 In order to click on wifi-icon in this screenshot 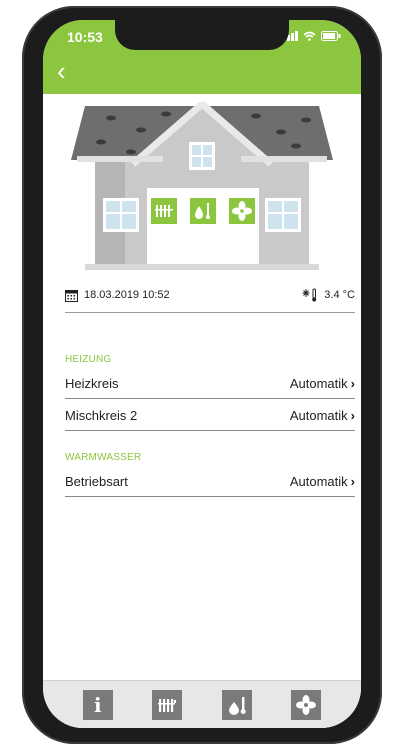, I will do `click(309, 36)`.